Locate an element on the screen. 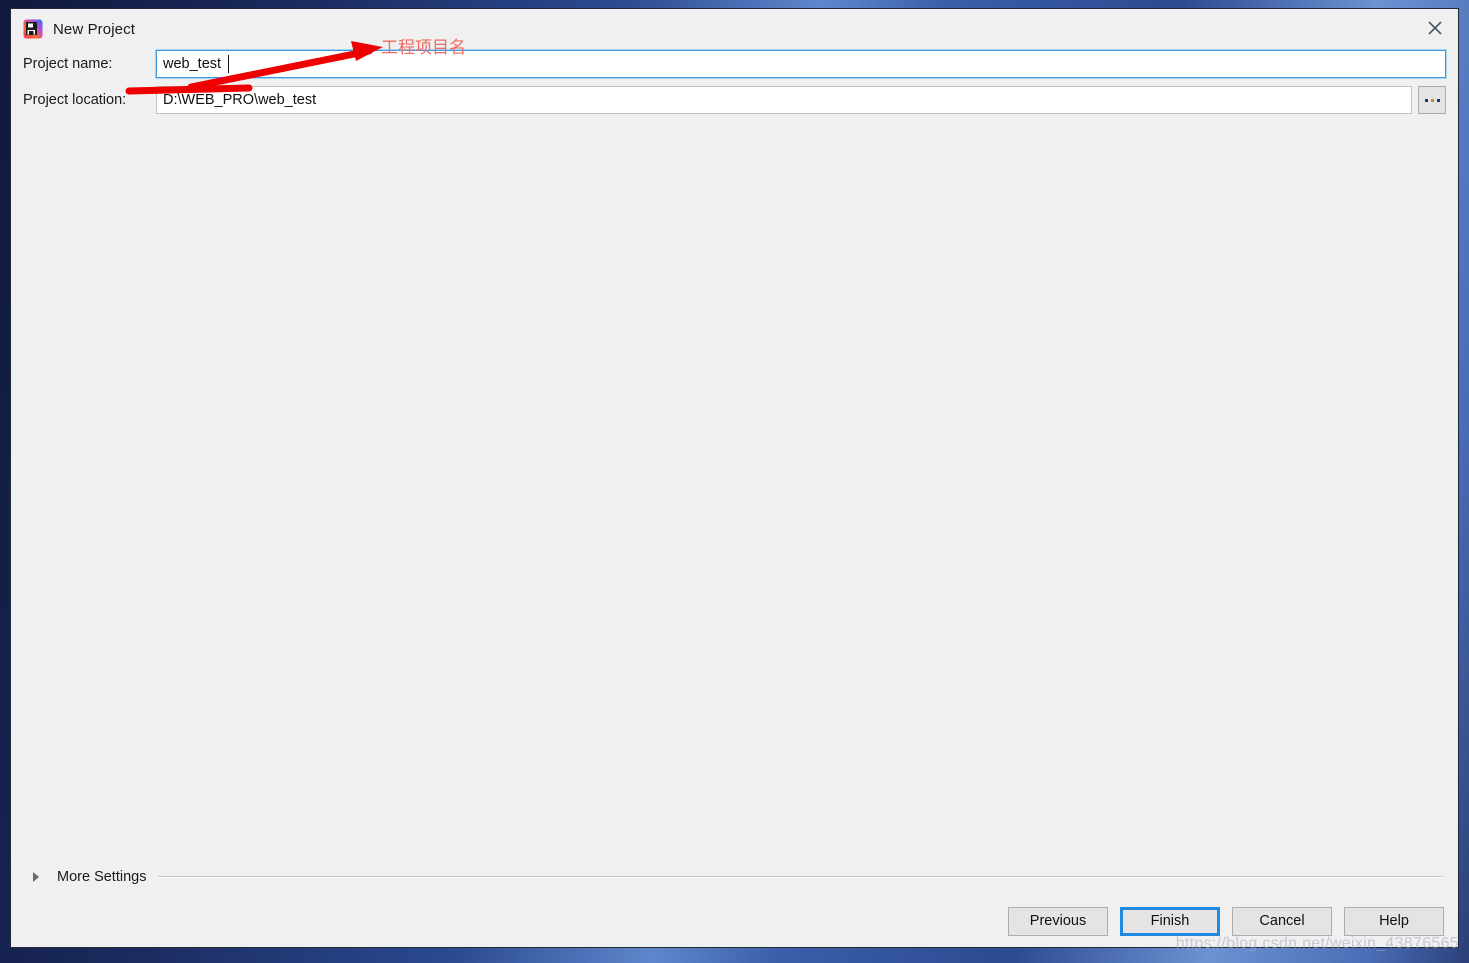 Image resolution: width=1469 pixels, height=963 pixels. help-button: Help is located at coordinates (1394, 921).